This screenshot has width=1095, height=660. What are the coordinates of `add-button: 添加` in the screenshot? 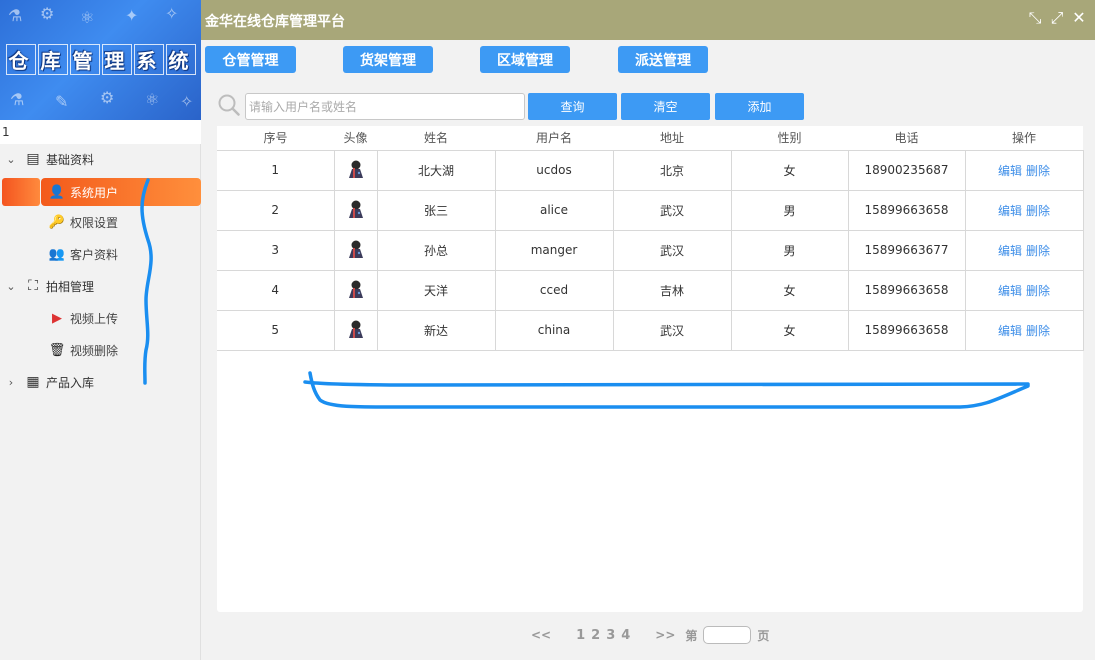 It's located at (759, 106).